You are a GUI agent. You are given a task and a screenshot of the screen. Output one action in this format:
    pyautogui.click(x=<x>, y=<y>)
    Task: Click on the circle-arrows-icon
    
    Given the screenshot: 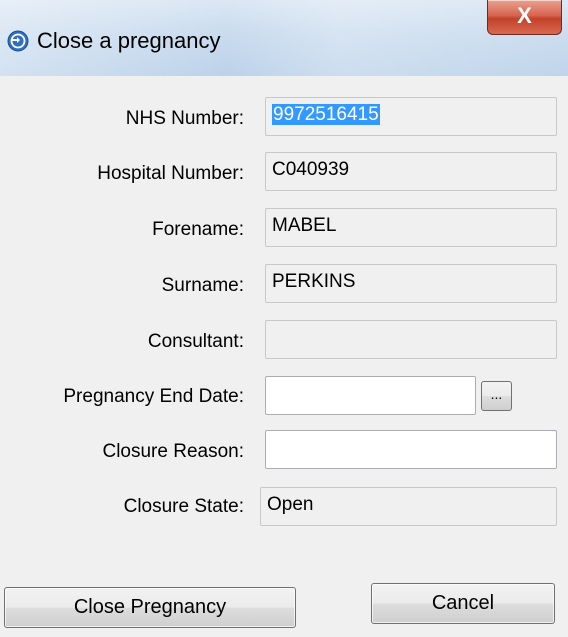 What is the action you would take?
    pyautogui.click(x=18, y=41)
    